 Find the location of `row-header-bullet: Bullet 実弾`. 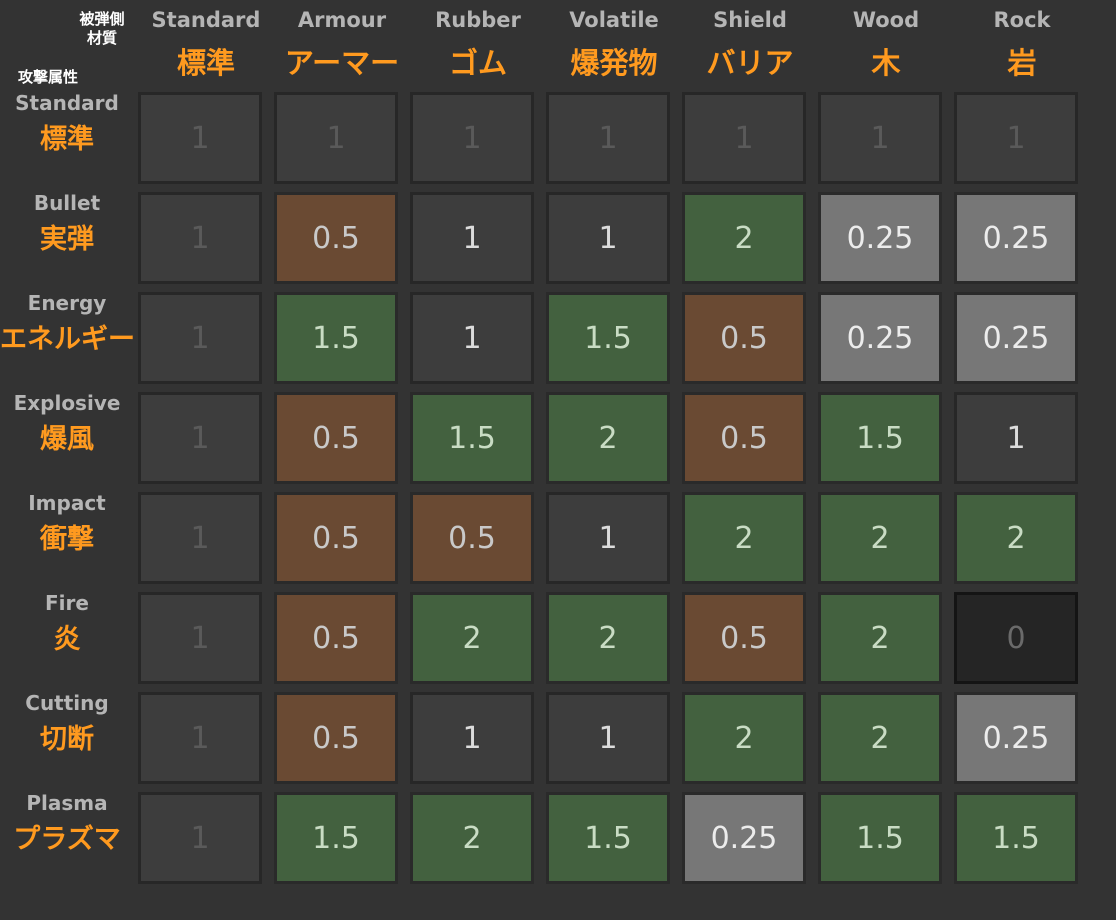

row-header-bullet: Bullet 実弾 is located at coordinates (67, 239).